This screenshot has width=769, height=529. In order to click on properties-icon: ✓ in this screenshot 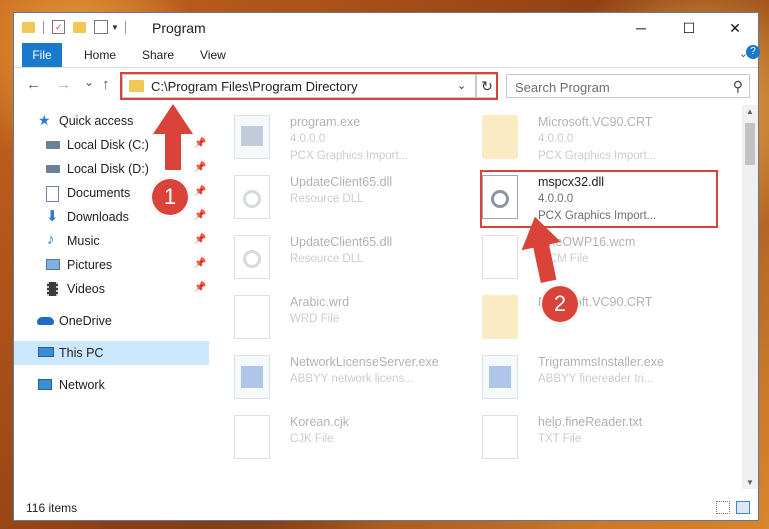, I will do `click(58, 27)`.